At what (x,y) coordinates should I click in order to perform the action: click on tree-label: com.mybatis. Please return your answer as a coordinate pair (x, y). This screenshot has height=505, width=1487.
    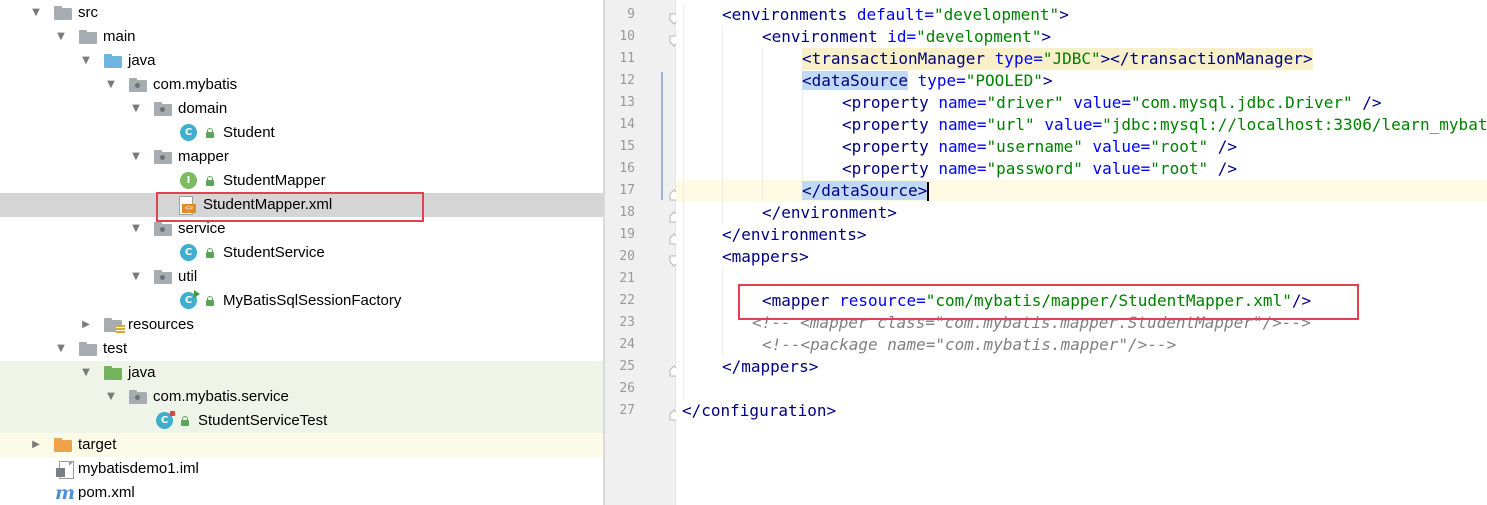
    Looking at the image, I should click on (195, 84).